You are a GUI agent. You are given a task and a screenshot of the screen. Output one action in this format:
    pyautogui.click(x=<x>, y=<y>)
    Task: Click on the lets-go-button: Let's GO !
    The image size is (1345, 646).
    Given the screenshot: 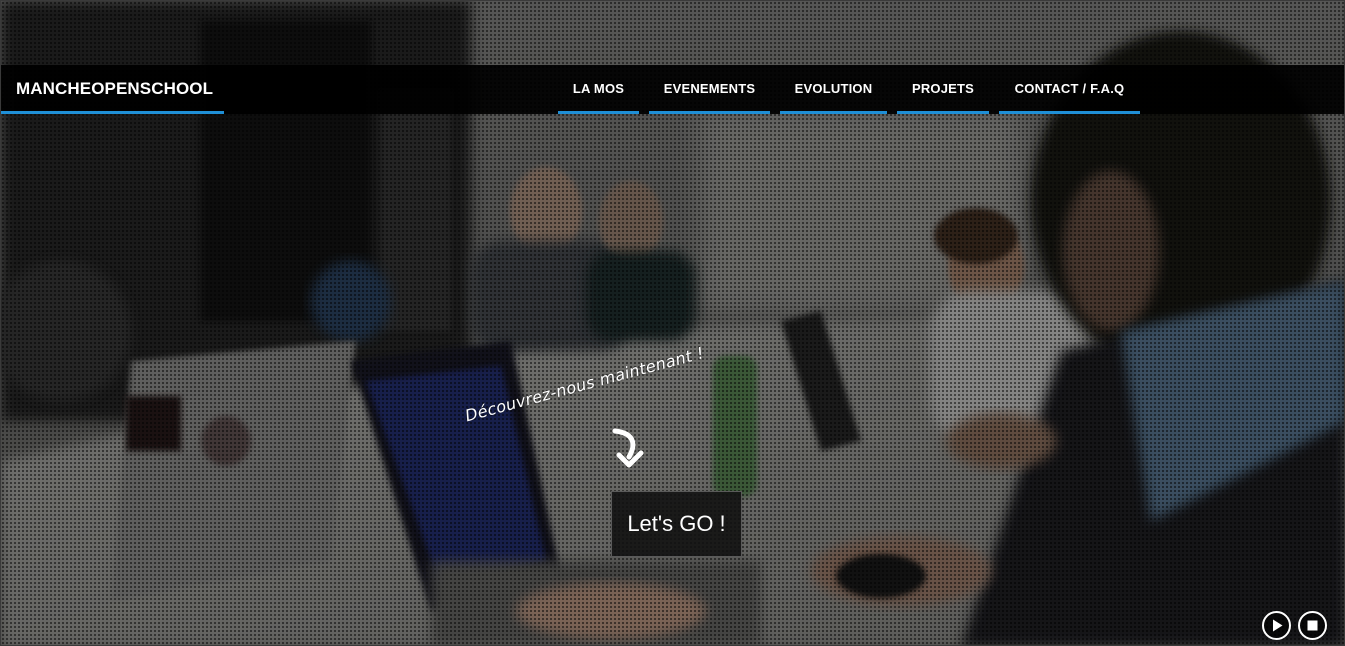 What is the action you would take?
    pyautogui.click(x=676, y=524)
    